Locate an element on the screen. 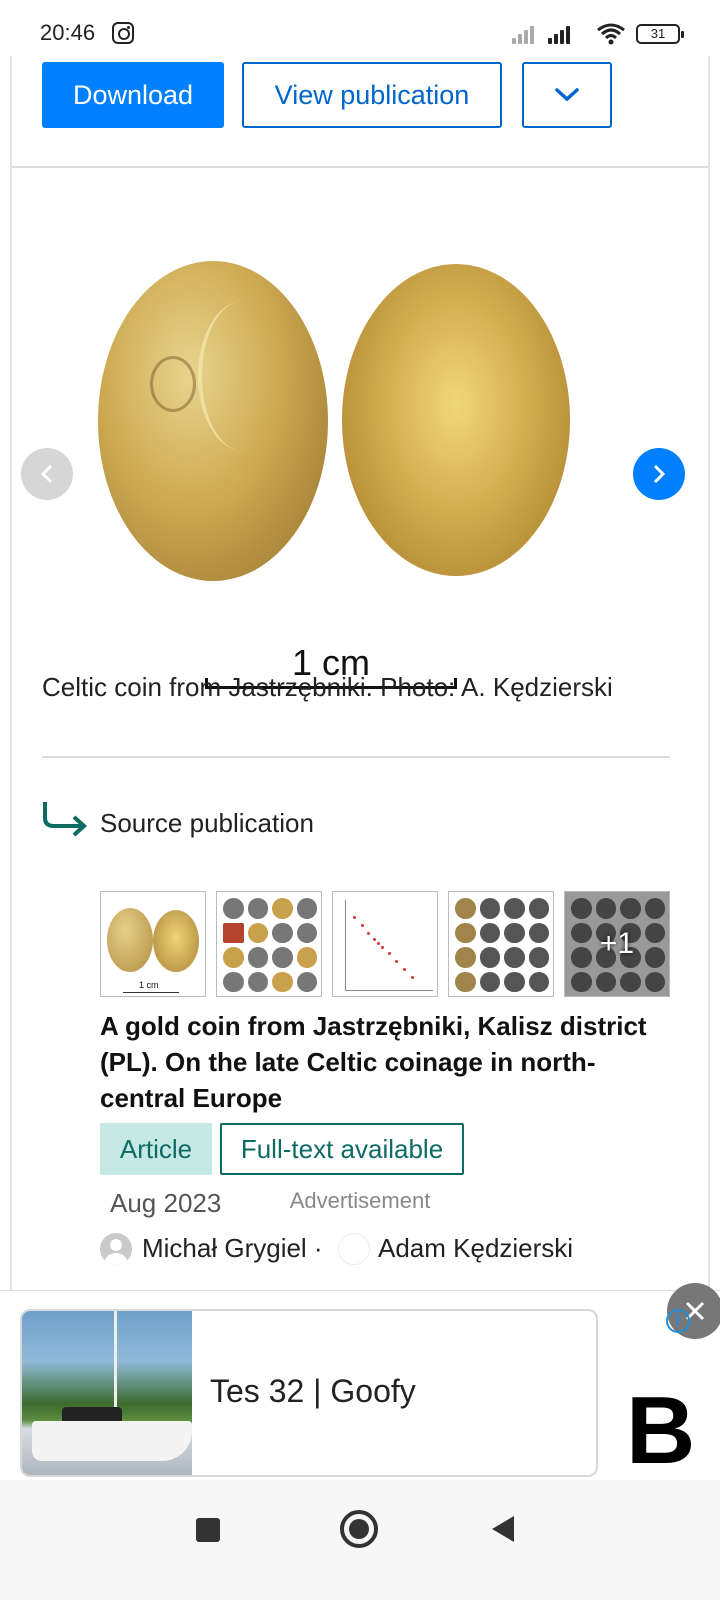 The height and width of the screenshot is (1600, 720). article-badge: Article is located at coordinates (156, 1149).